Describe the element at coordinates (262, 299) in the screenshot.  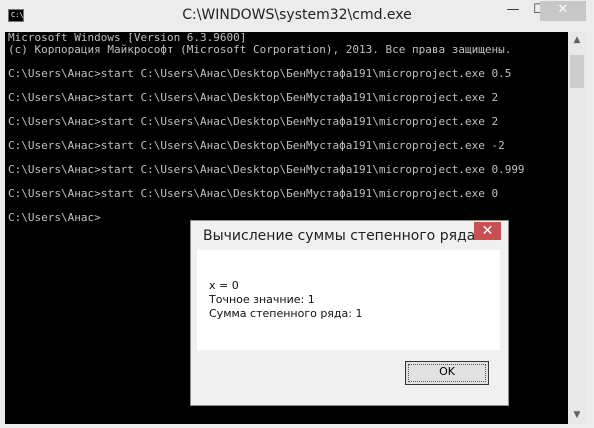
I see `message-exact-value: Точное значние: 1` at that location.